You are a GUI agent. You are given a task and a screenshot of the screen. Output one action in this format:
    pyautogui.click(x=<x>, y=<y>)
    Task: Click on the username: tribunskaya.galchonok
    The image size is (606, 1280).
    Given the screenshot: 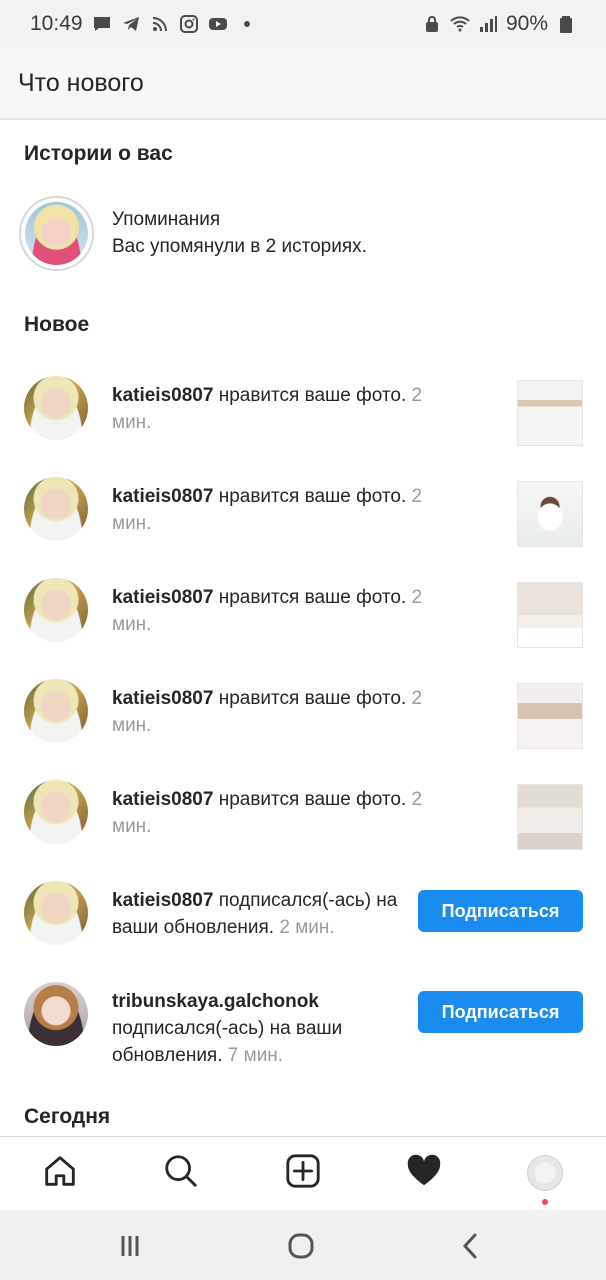 What is the action you would take?
    pyautogui.click(x=215, y=1001)
    